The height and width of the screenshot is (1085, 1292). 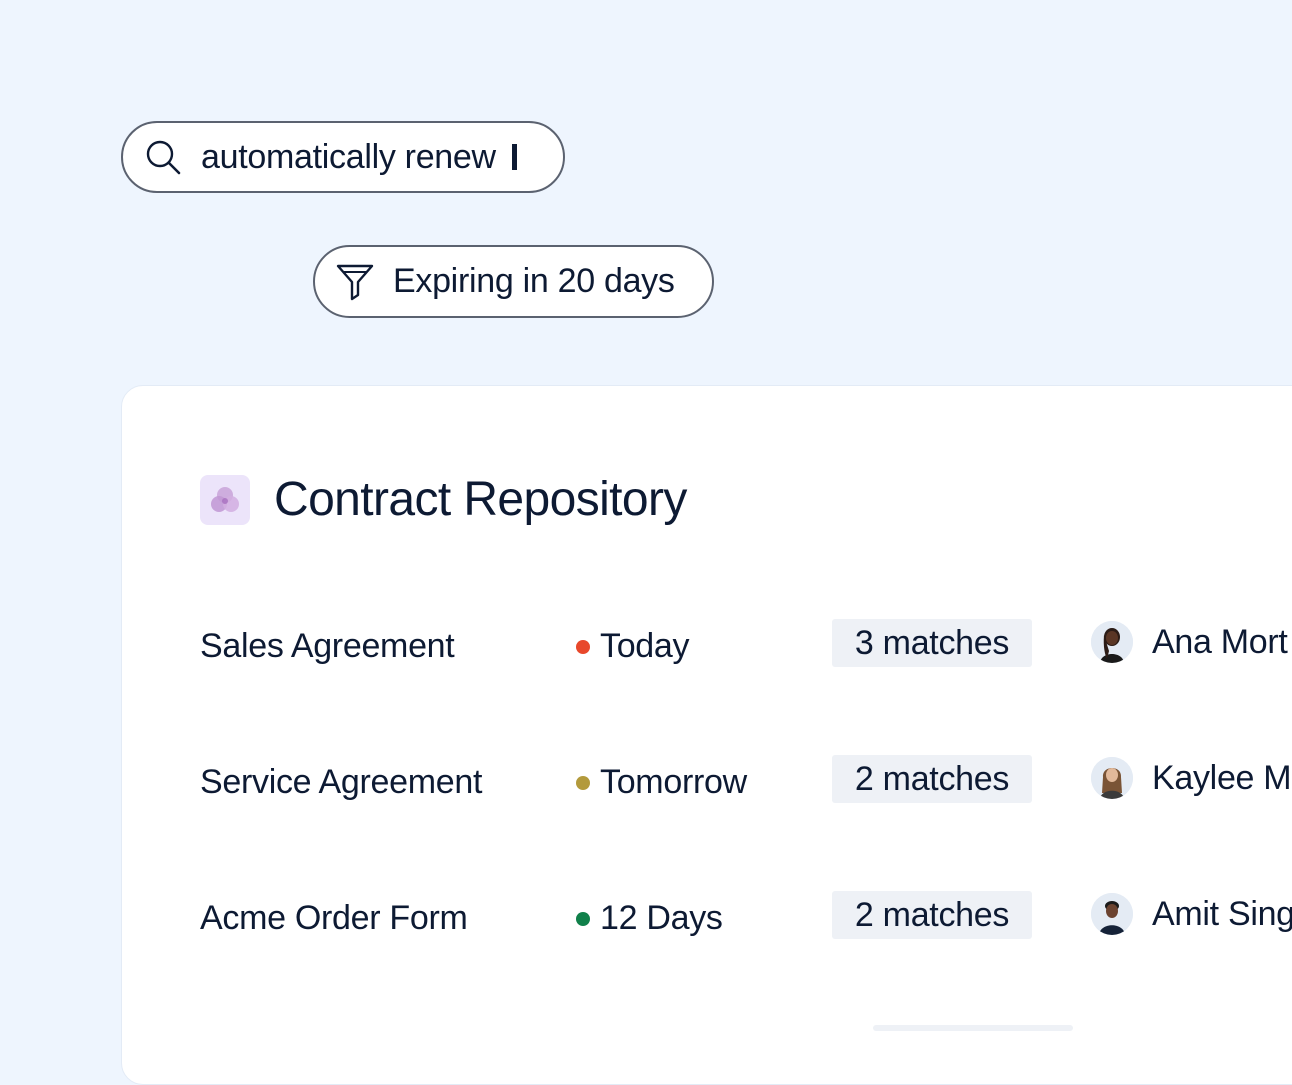 What do you see at coordinates (707, 649) in the screenshot?
I see `table-row: Sales Agreement Today 3 matches Ana Mort` at bounding box center [707, 649].